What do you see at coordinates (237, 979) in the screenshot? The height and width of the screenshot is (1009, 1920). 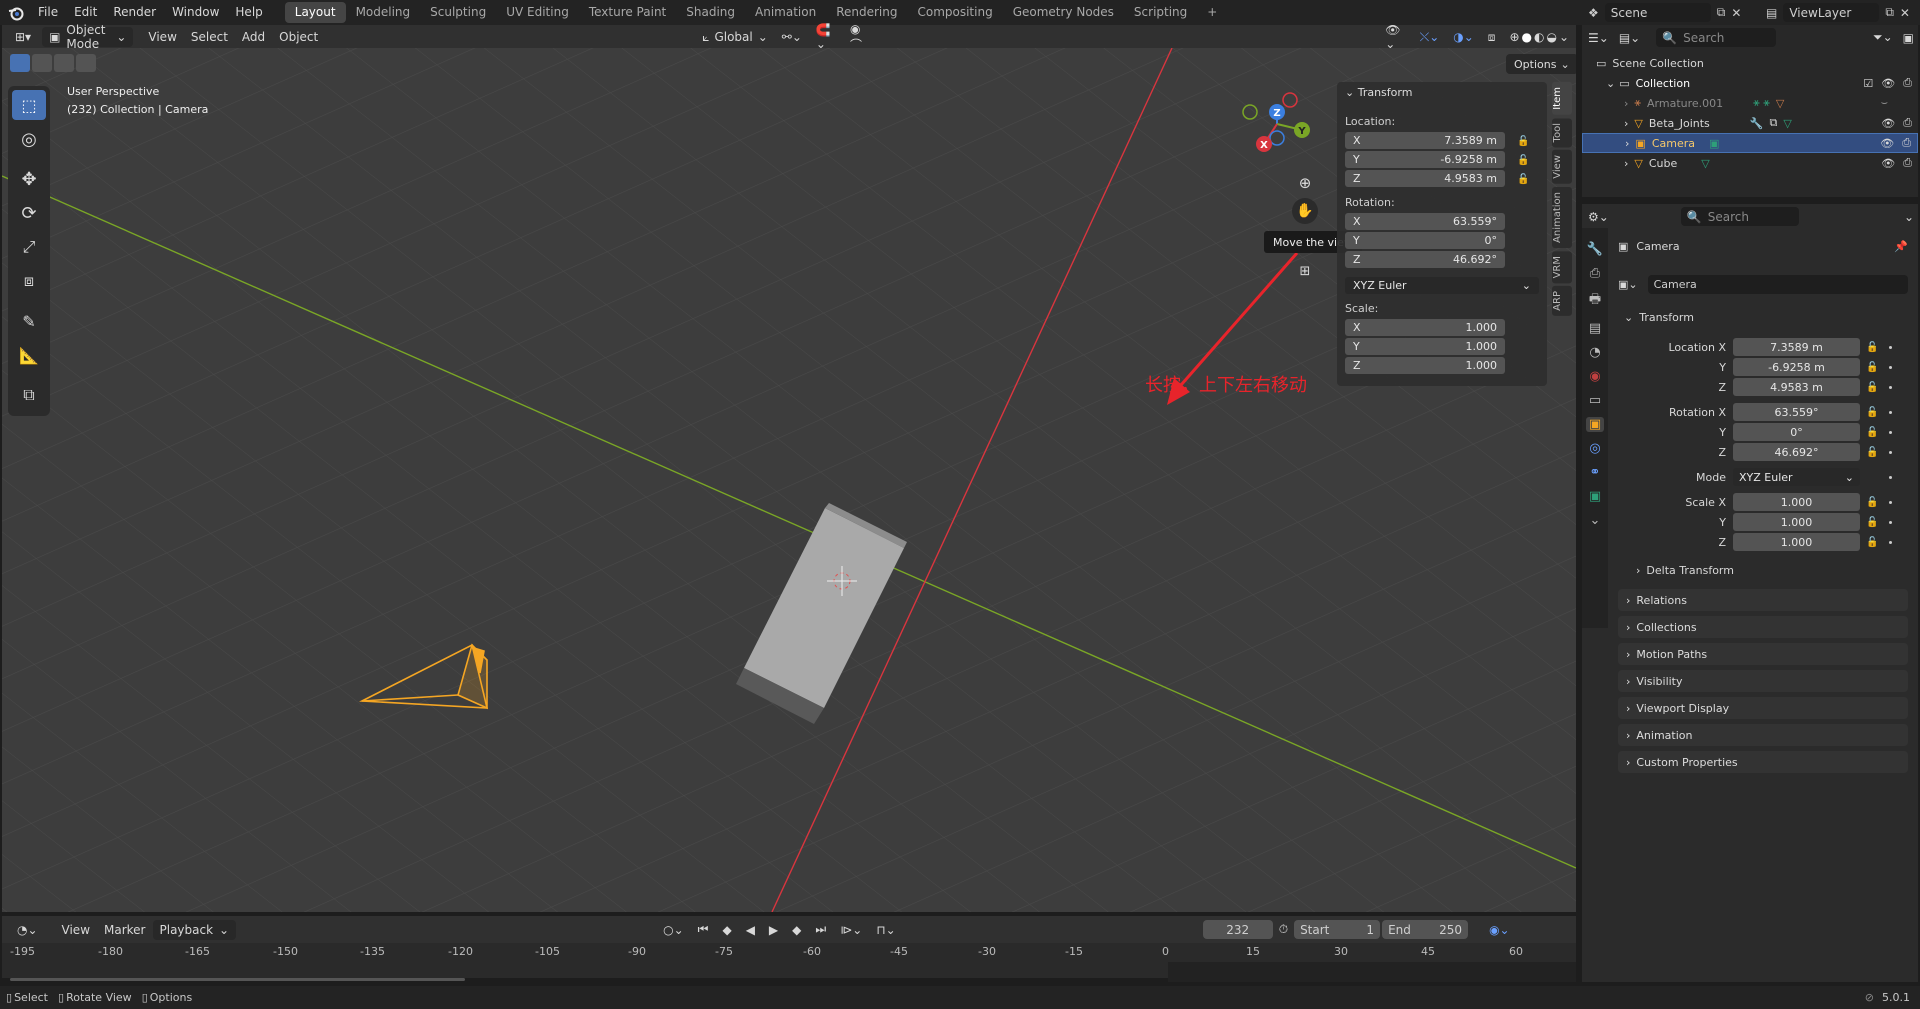 I see `timeline-scrollbar` at bounding box center [237, 979].